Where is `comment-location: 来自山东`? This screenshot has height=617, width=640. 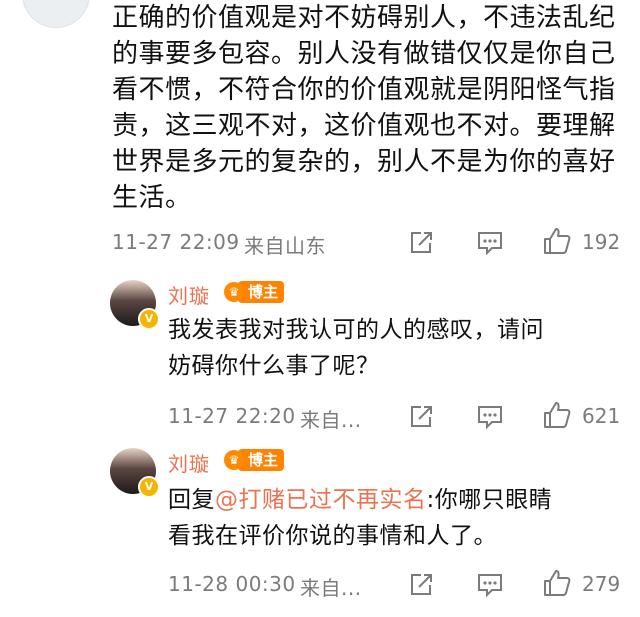 comment-location: 来自山东 is located at coordinates (285, 246).